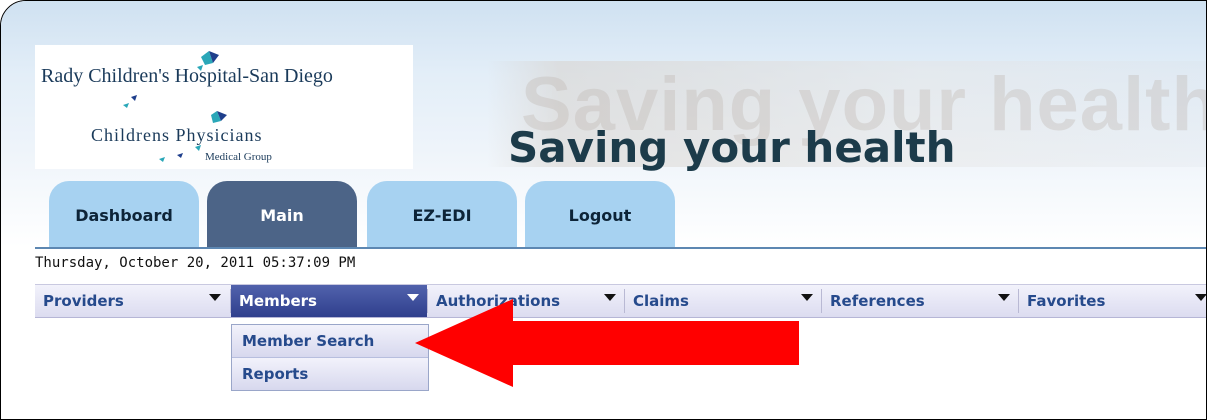 The image size is (1207, 420). I want to click on hospital-name: Rady Children's Hospital-San Diego, so click(187, 76).